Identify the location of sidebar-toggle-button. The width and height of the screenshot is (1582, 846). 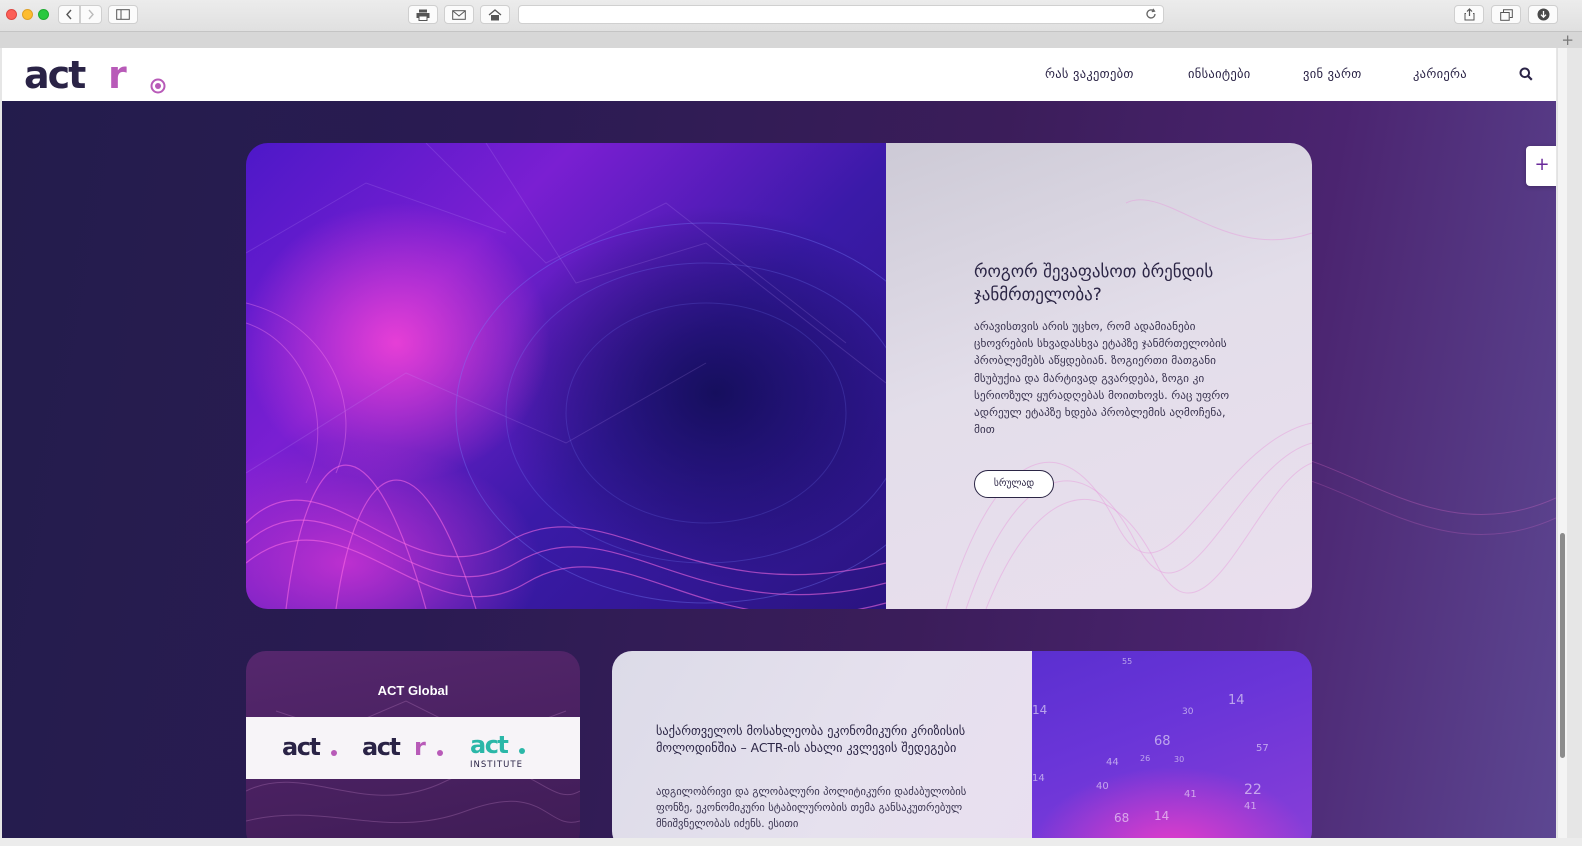
(123, 14).